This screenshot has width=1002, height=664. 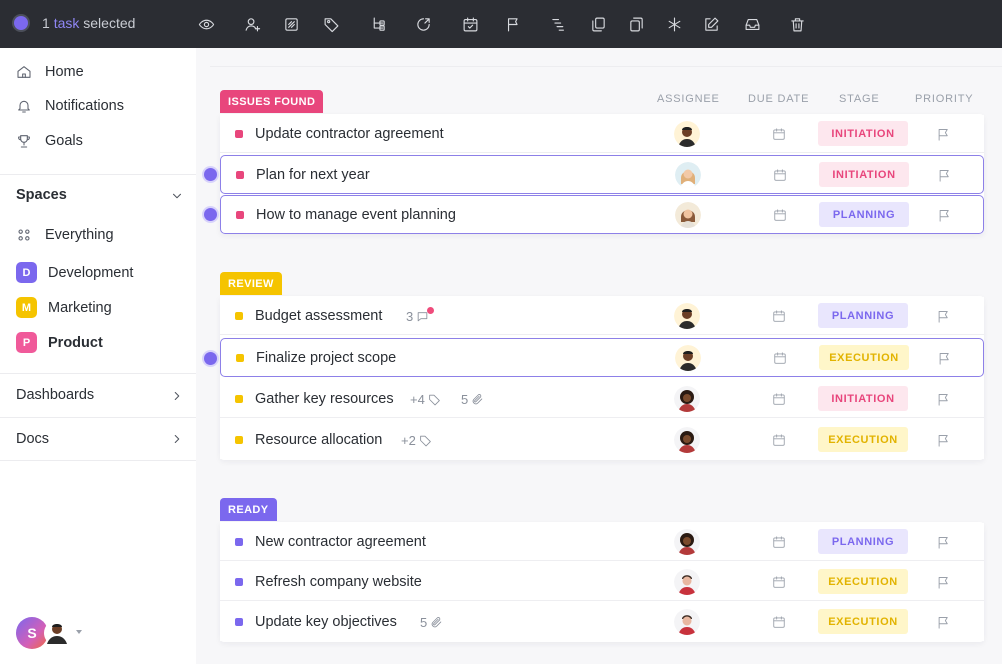 What do you see at coordinates (378, 24) in the screenshot?
I see `subtask-icon` at bounding box center [378, 24].